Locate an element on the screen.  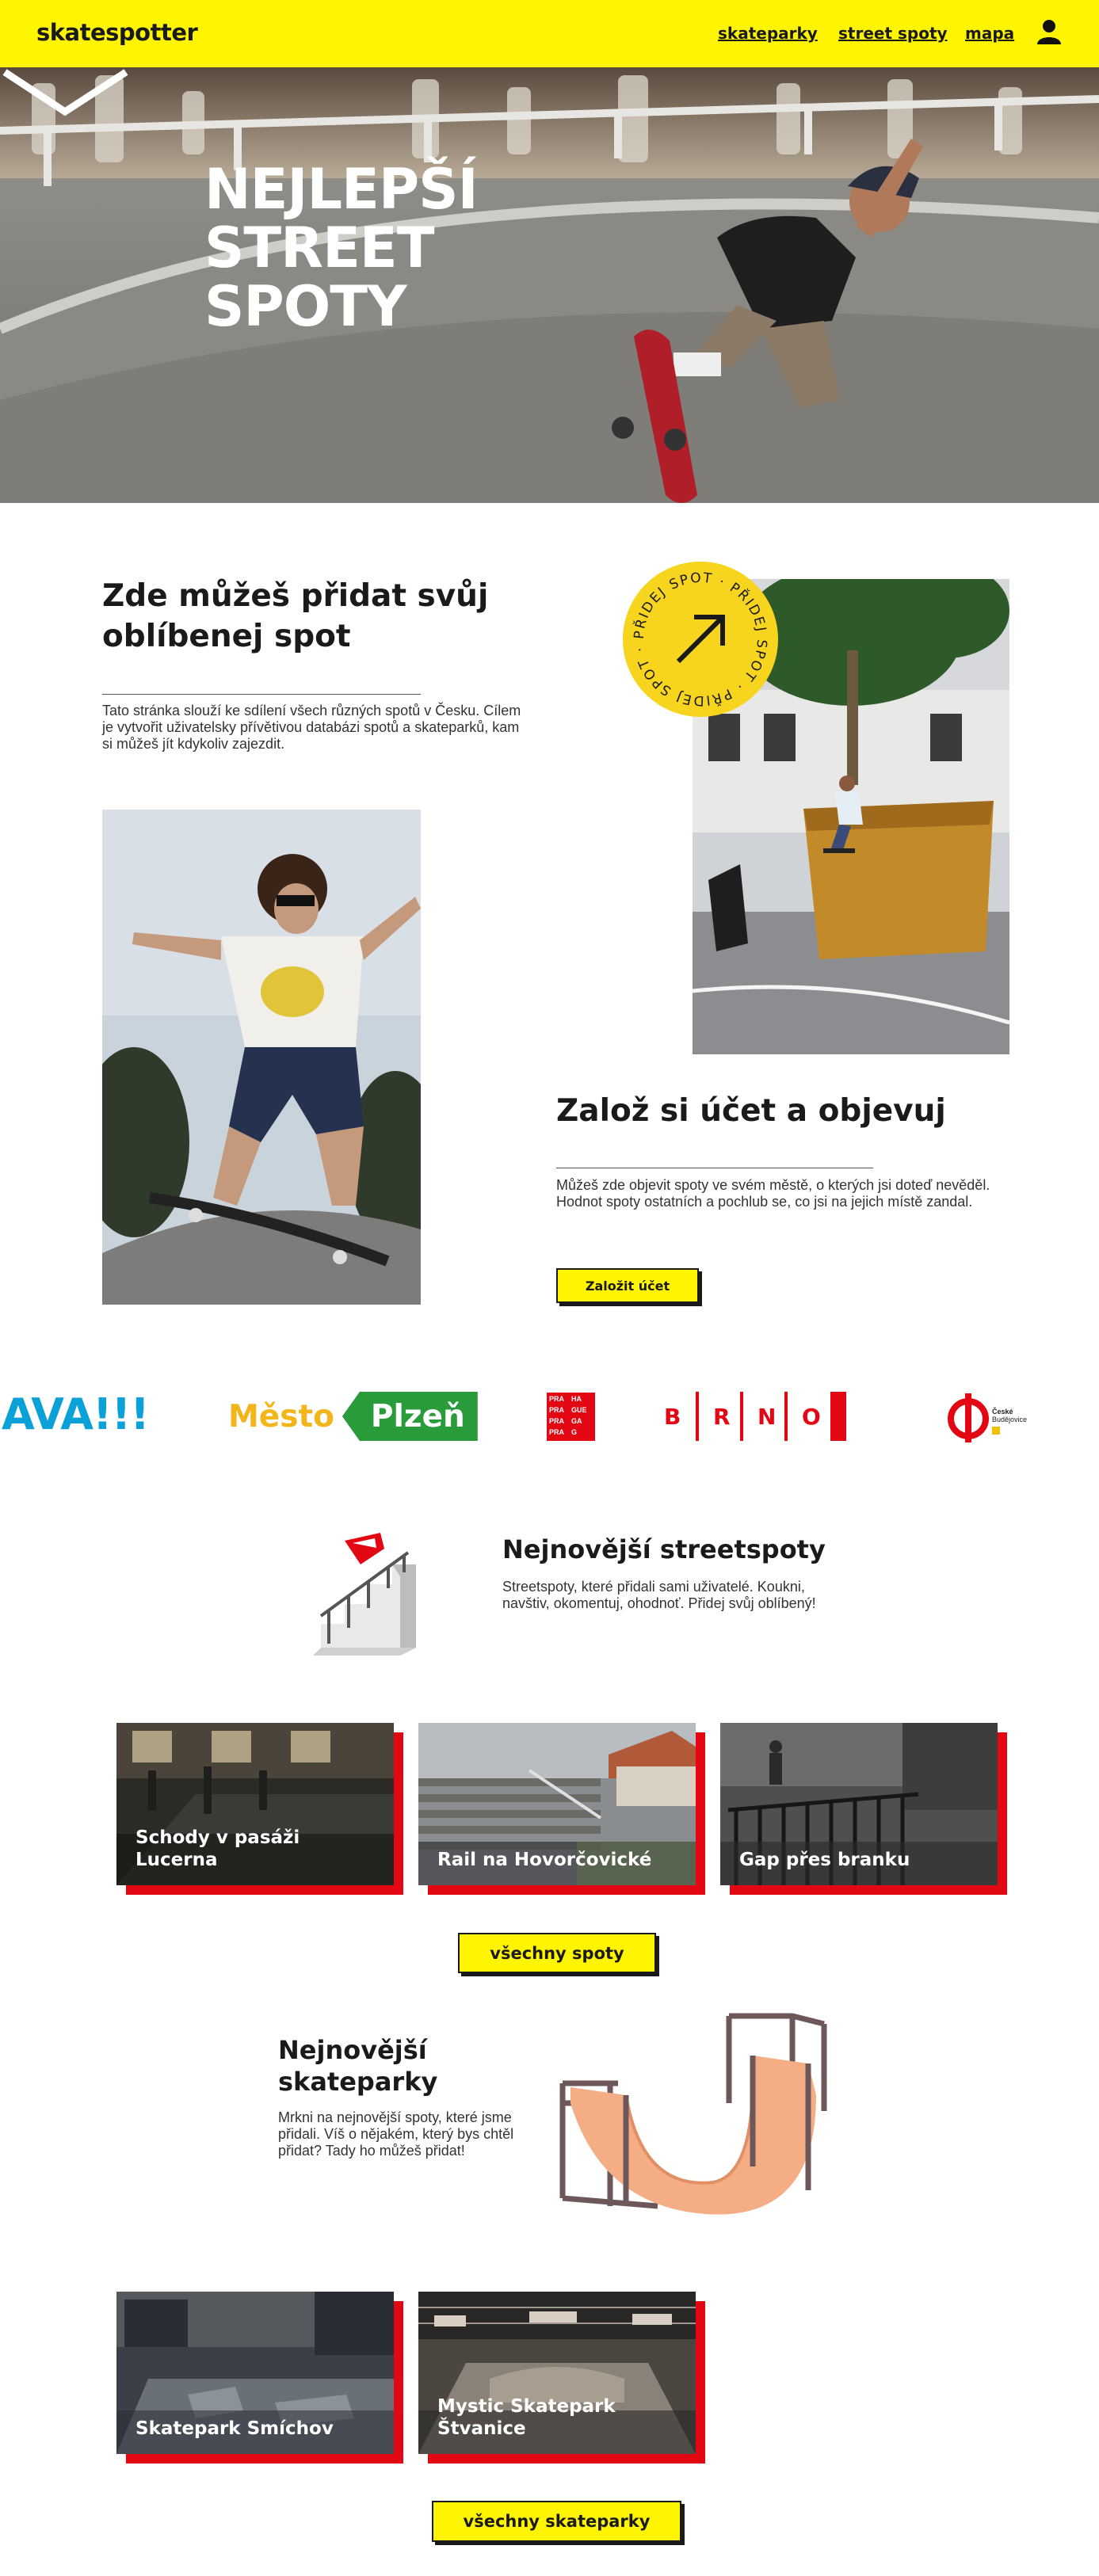
praha-logo-cell: HA is located at coordinates (576, 1399).